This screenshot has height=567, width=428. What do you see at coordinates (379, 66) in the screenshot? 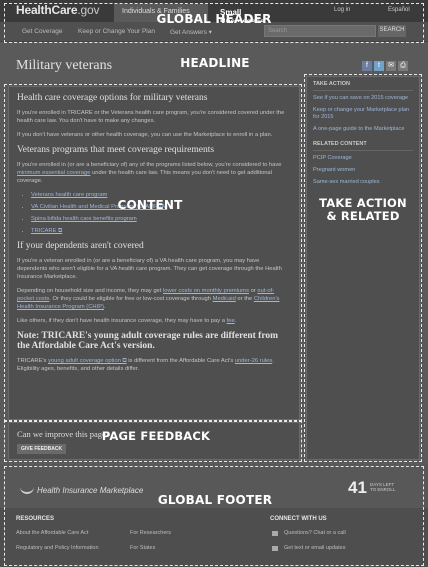
I see `twitter-icon: t` at bounding box center [379, 66].